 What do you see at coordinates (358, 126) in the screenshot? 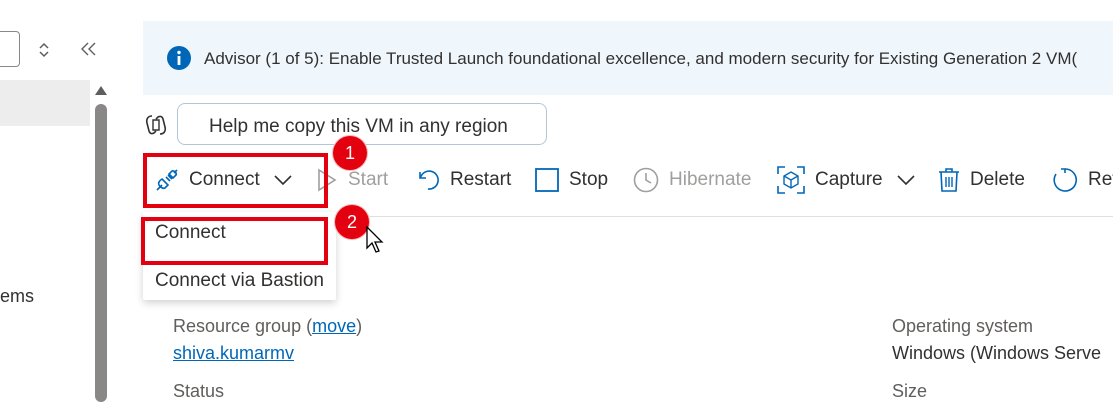
I see `copilot-suggestion-label: Help me copy this VM in any region` at bounding box center [358, 126].